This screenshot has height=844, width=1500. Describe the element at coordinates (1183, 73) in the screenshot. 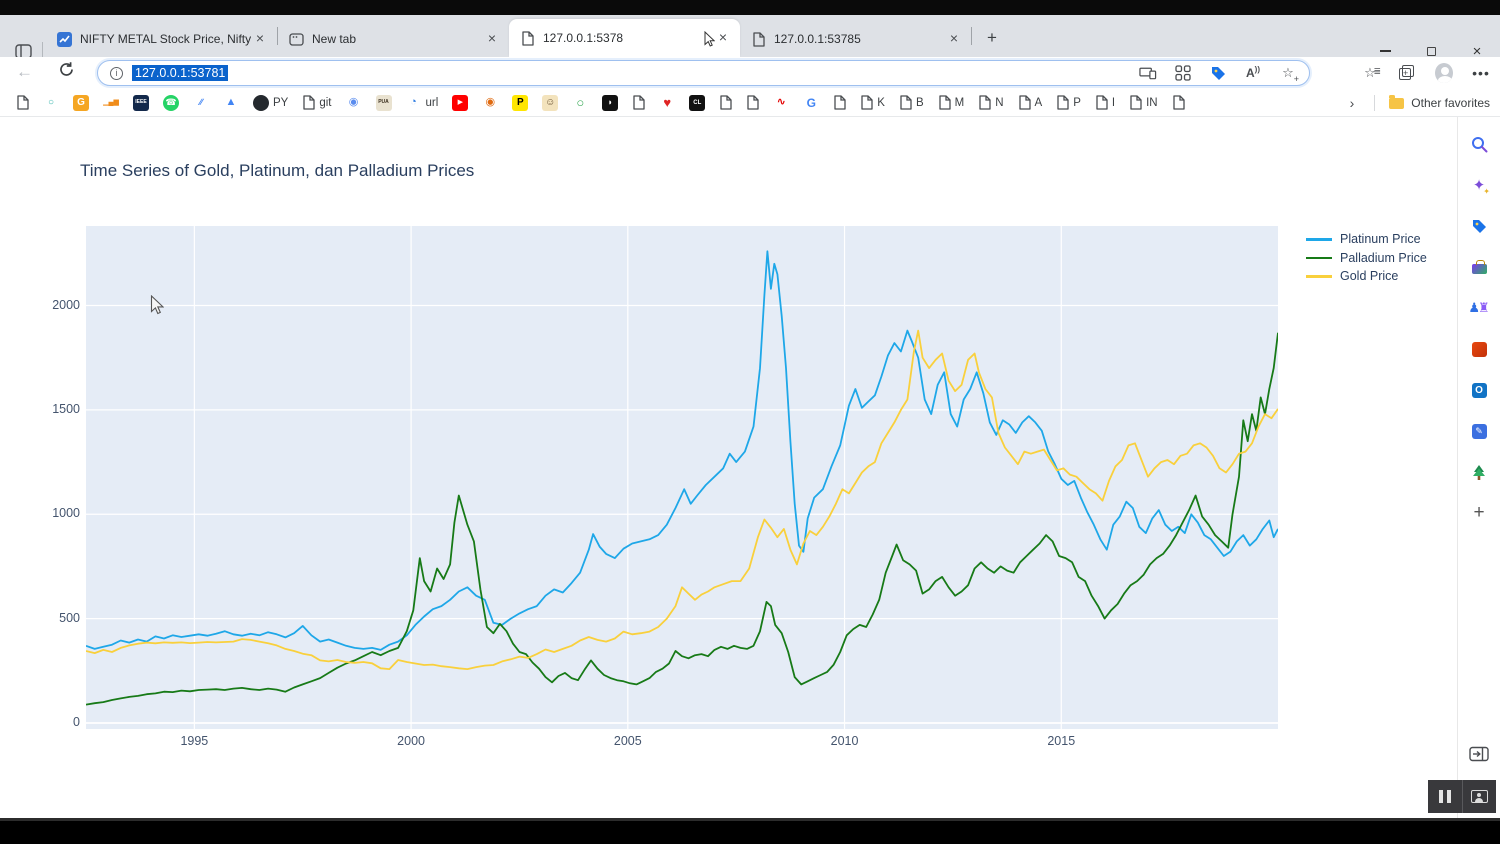

I see `screens-grid-icon` at that location.